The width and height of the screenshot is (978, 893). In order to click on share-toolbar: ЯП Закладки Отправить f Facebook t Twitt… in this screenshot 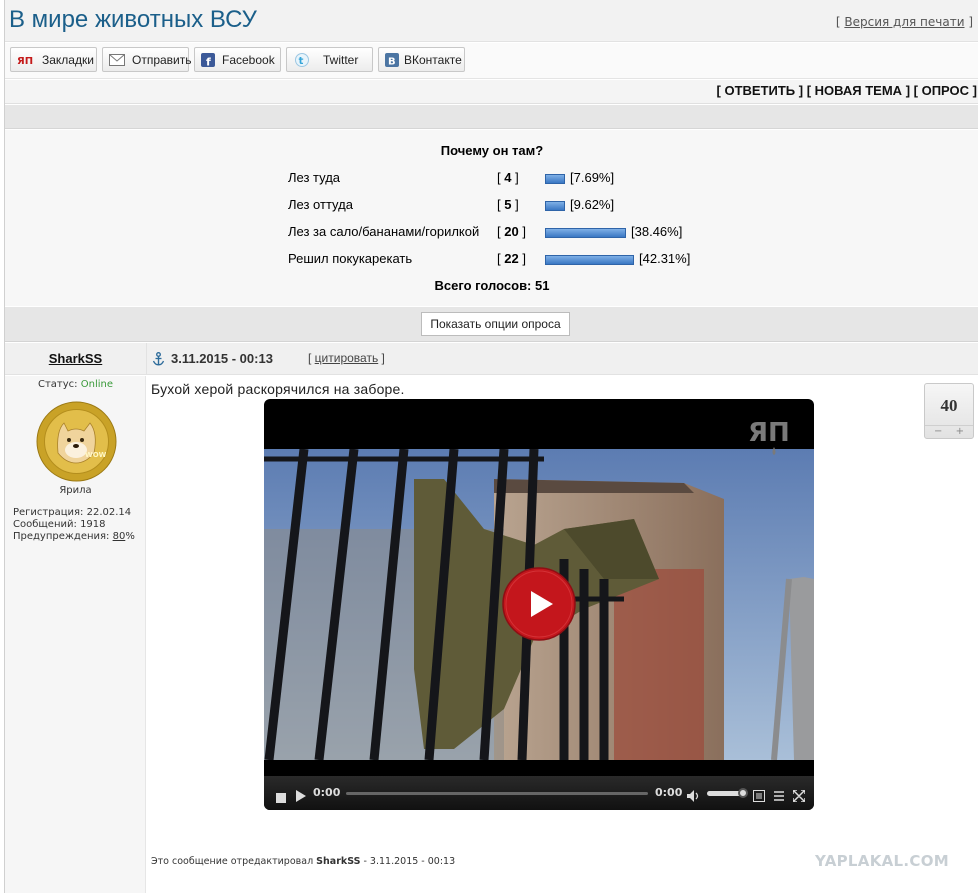, I will do `click(491, 61)`.